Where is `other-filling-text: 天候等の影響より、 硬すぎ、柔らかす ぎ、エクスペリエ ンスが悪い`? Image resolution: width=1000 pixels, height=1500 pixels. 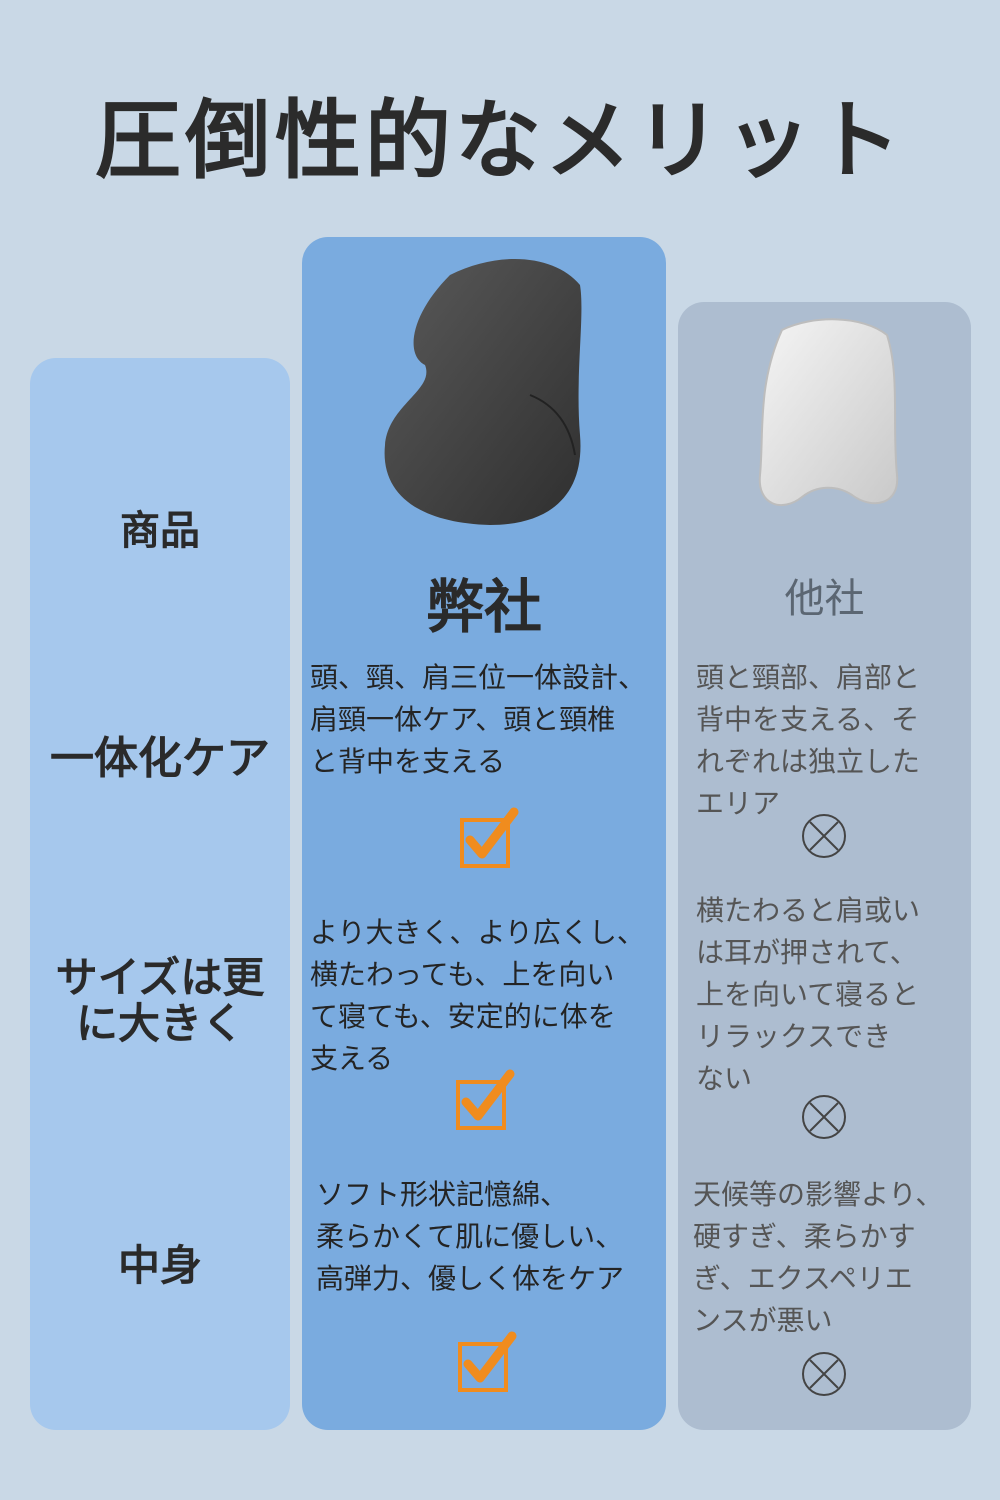 other-filling-text: 天候等の影響より、 硬すぎ、柔らかす ぎ、エクスペリエ ンスが悪い is located at coordinates (818, 1257).